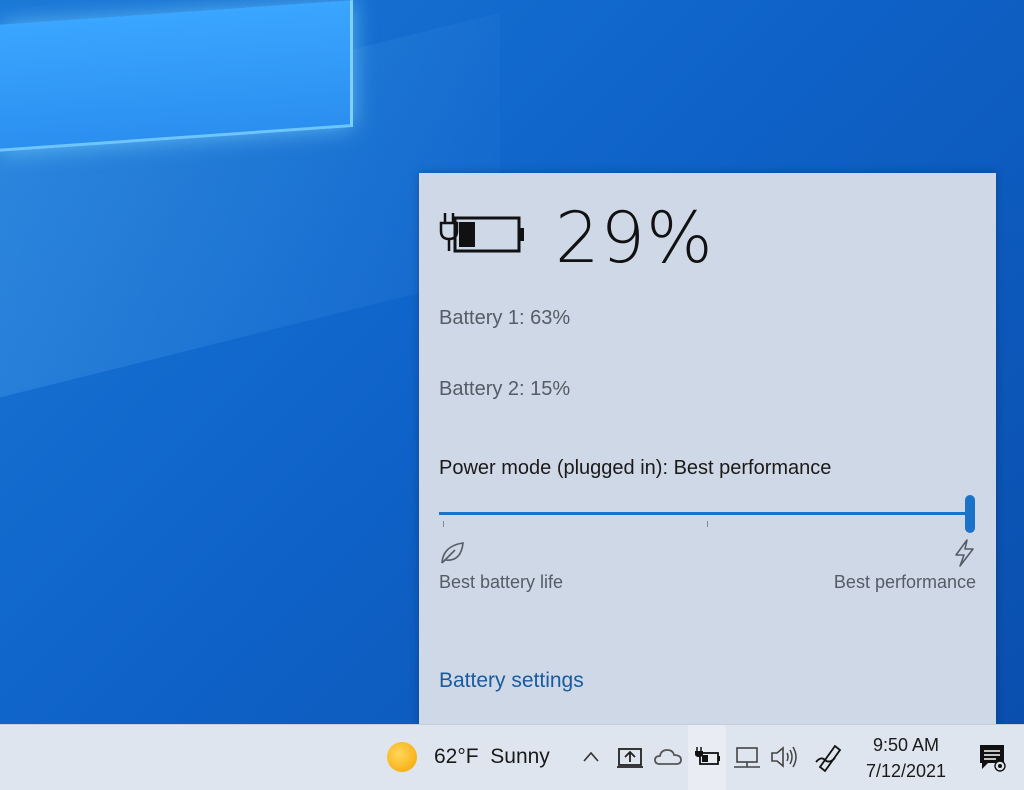  Describe the element at coordinates (747, 757) in the screenshot. I see `network-icon` at that location.